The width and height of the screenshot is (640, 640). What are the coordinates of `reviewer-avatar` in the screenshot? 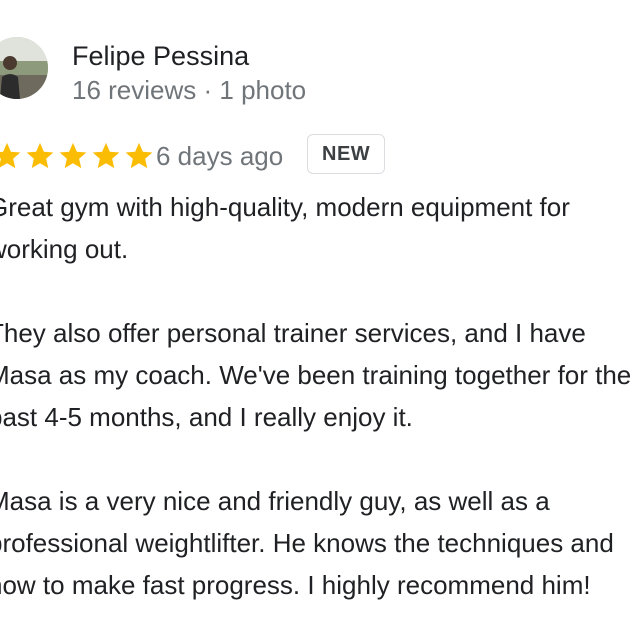 It's located at (24, 68).